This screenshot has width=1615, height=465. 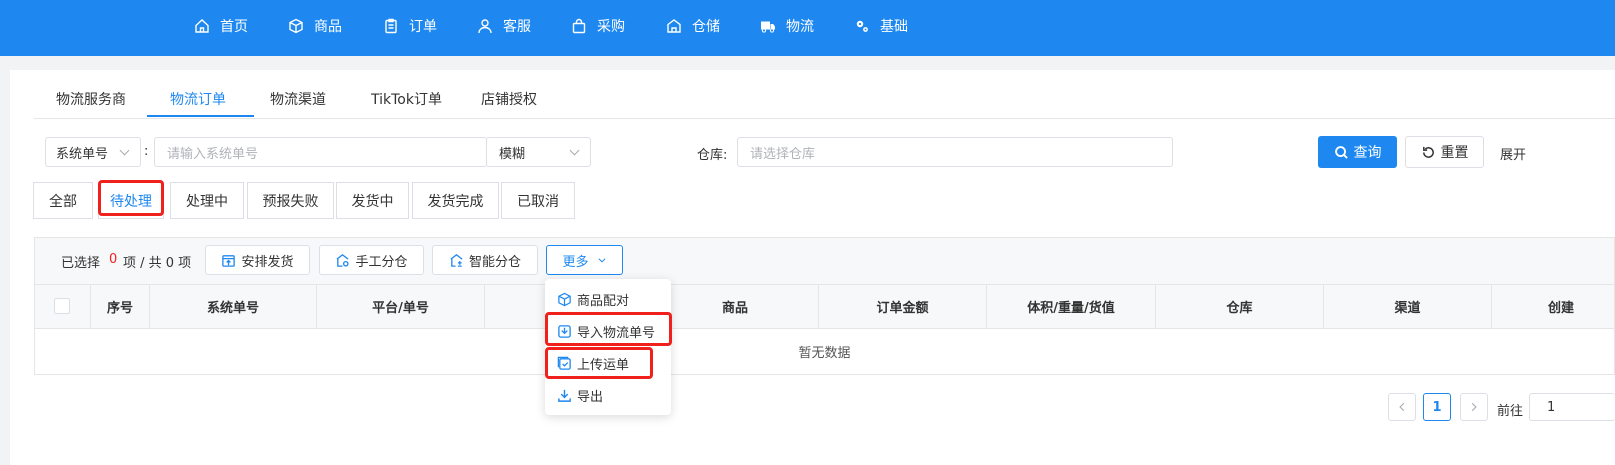 I want to click on import-icon, so click(x=564, y=331).